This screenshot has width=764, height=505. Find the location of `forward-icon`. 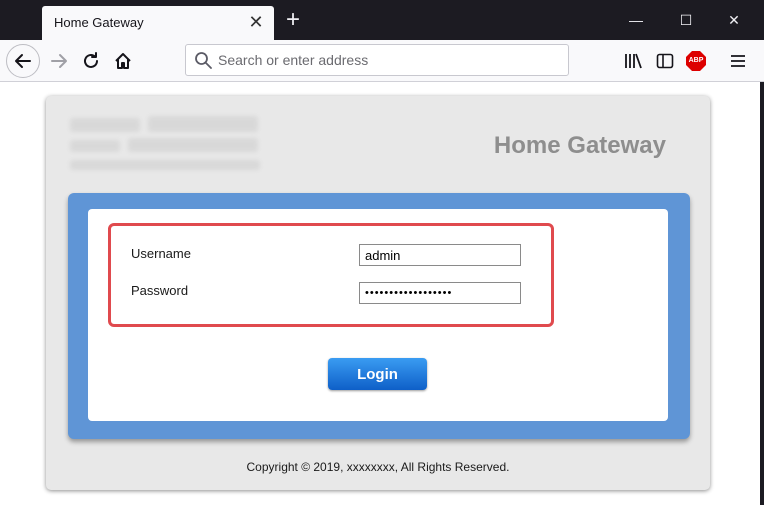

forward-icon is located at coordinates (59, 61).